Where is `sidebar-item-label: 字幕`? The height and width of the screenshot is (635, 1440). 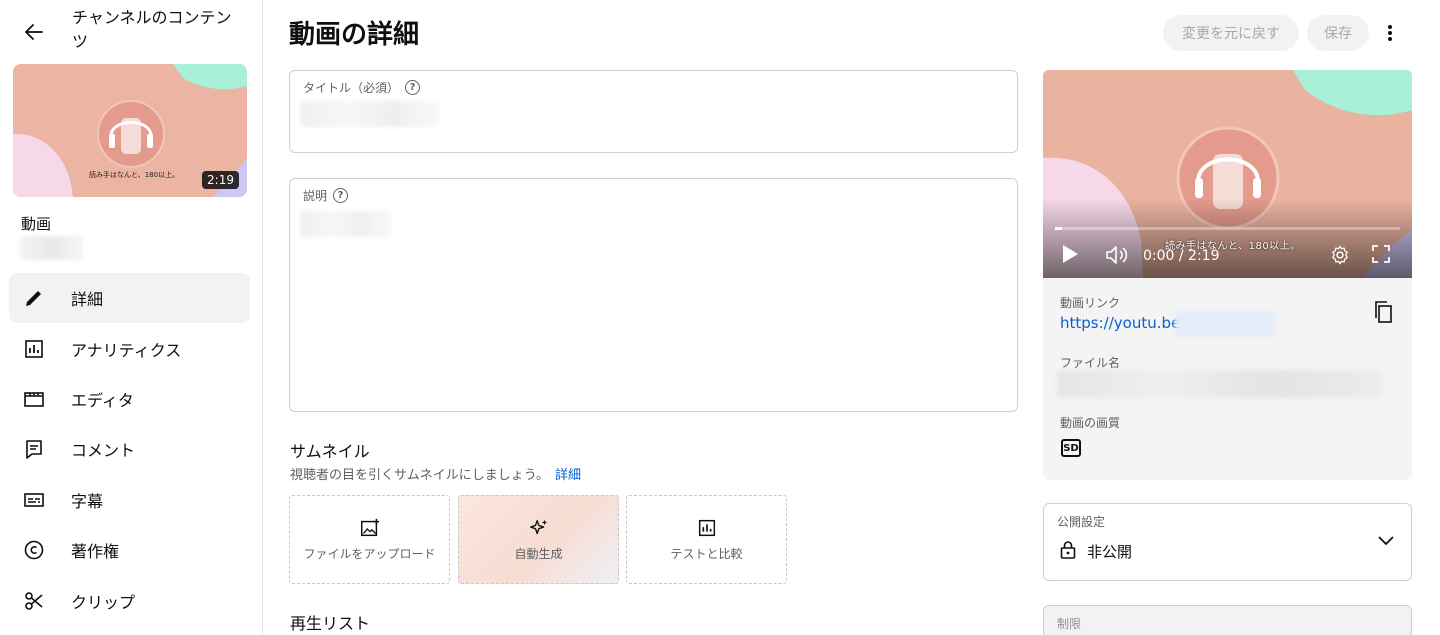 sidebar-item-label: 字幕 is located at coordinates (87, 501).